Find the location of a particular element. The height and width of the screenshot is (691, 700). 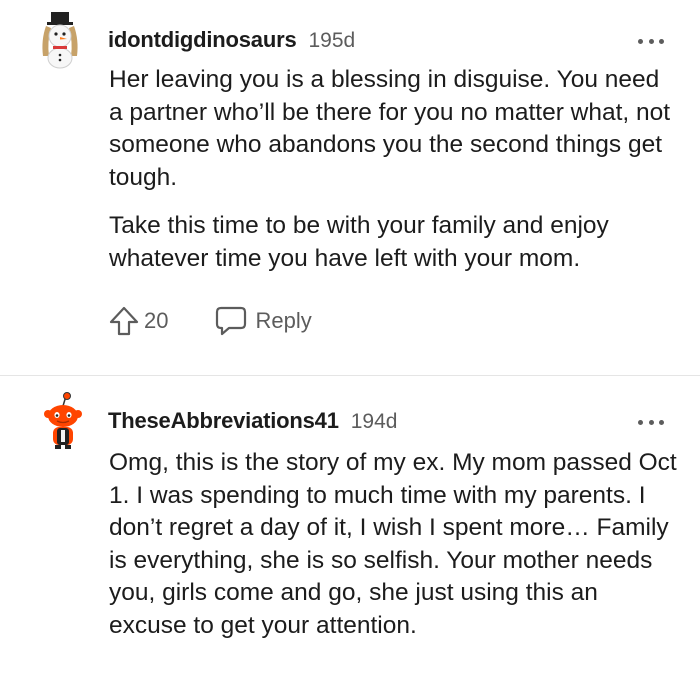

comment-age: 195d is located at coordinates (332, 40).